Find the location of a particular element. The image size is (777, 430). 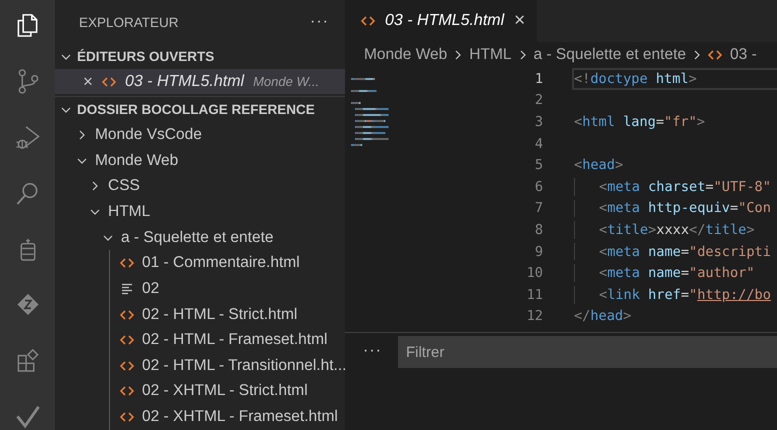

line-number: 10 is located at coordinates (534, 273).